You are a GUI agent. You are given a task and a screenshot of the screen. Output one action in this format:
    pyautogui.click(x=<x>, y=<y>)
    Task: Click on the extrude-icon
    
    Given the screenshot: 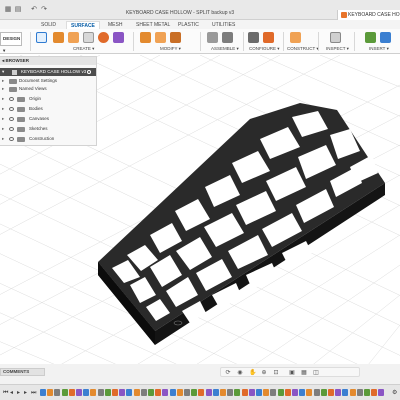 What is the action you would take?
    pyautogui.click(x=58, y=37)
    